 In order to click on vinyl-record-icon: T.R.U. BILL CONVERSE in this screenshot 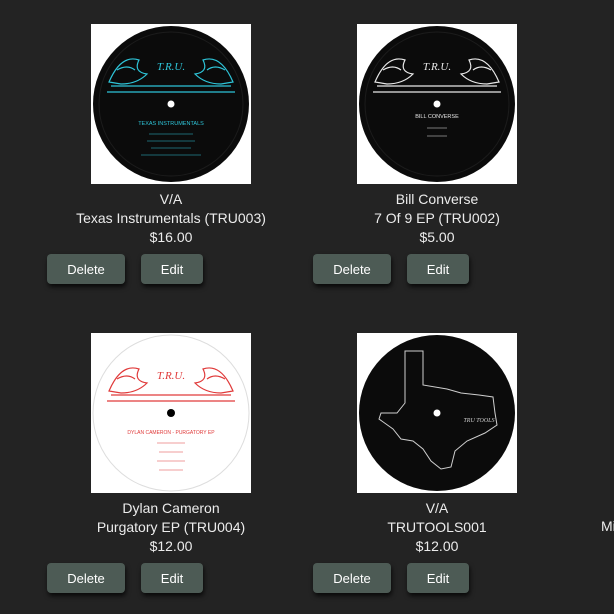, I will do `click(437, 104)`.